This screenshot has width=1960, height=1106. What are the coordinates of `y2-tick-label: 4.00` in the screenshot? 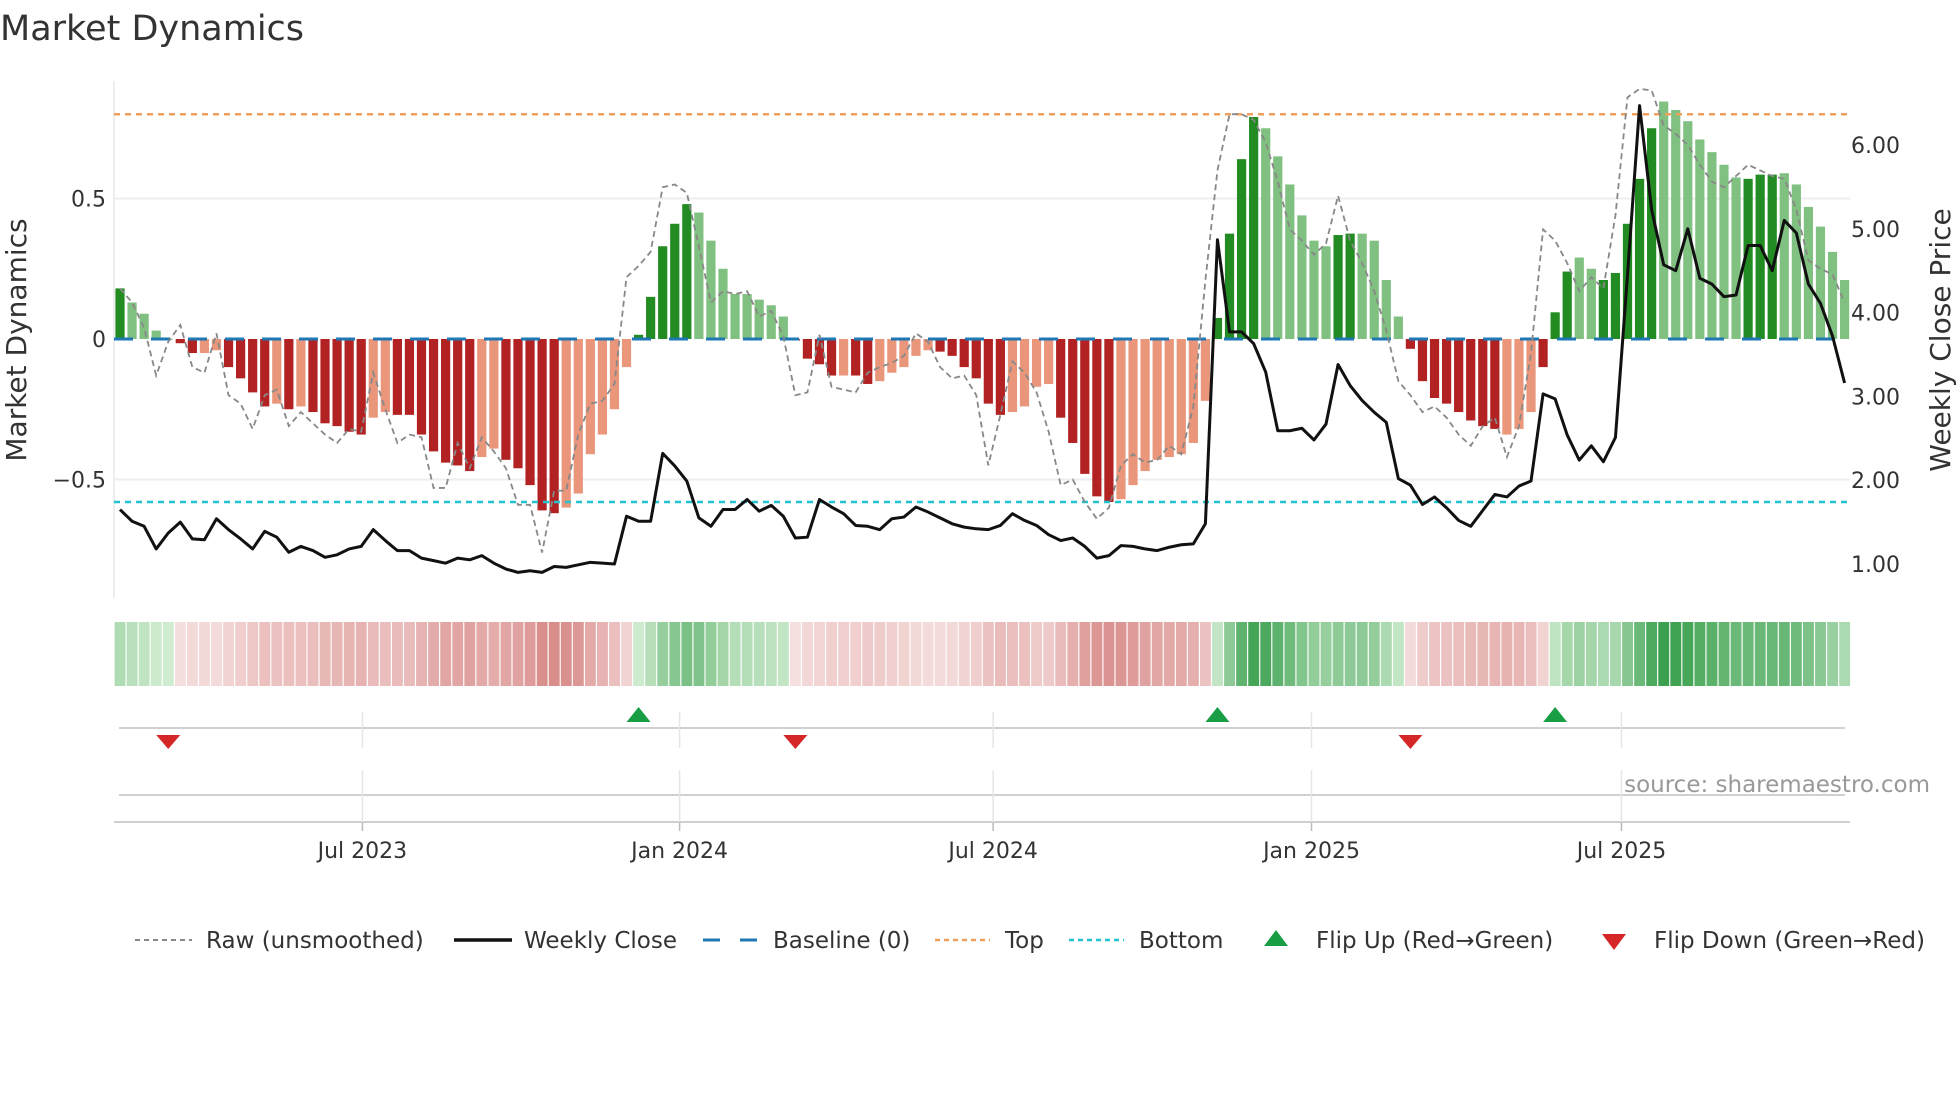 It's located at (1875, 314).